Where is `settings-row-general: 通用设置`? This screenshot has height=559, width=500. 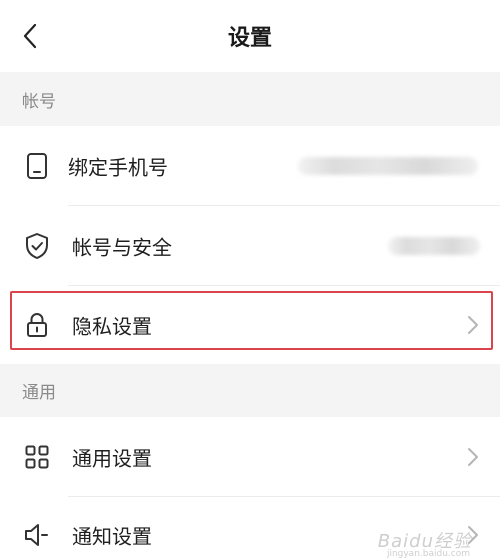
settings-row-general: 通用设置 is located at coordinates (250, 457).